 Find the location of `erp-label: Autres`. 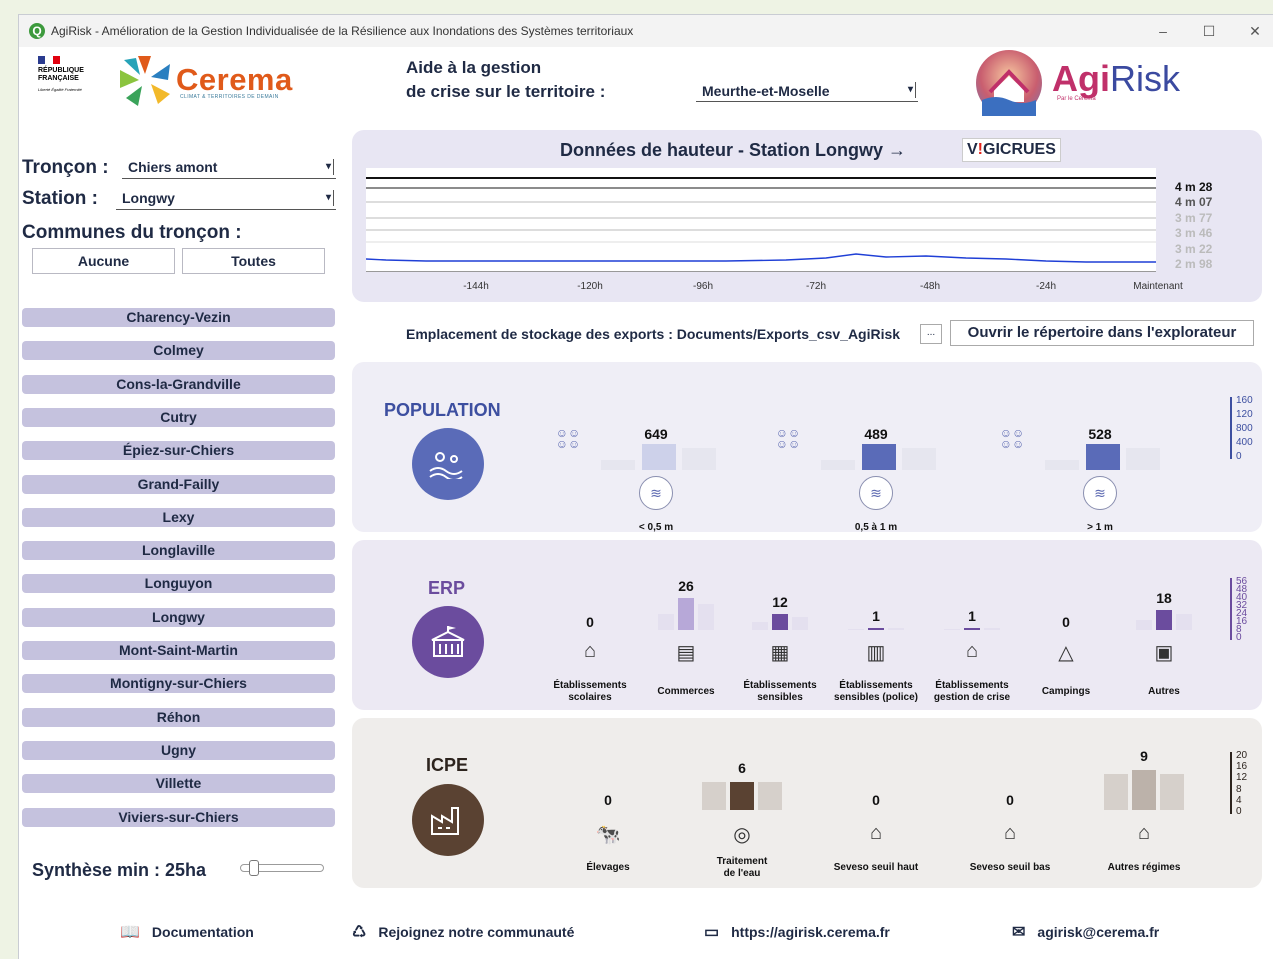

erp-label: Autres is located at coordinates (1164, 691).